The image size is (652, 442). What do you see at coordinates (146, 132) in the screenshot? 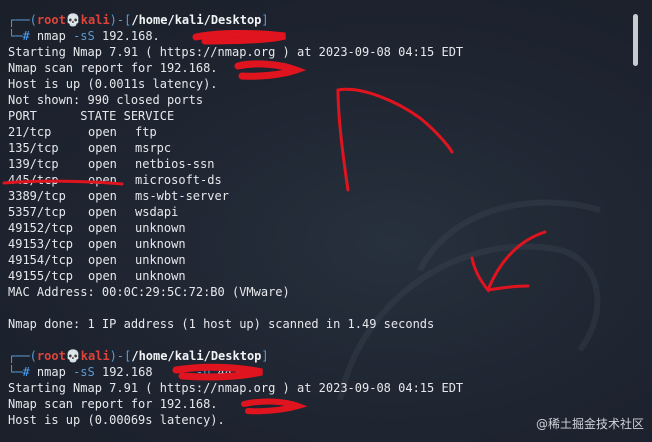
I see `port-service: ftp` at bounding box center [146, 132].